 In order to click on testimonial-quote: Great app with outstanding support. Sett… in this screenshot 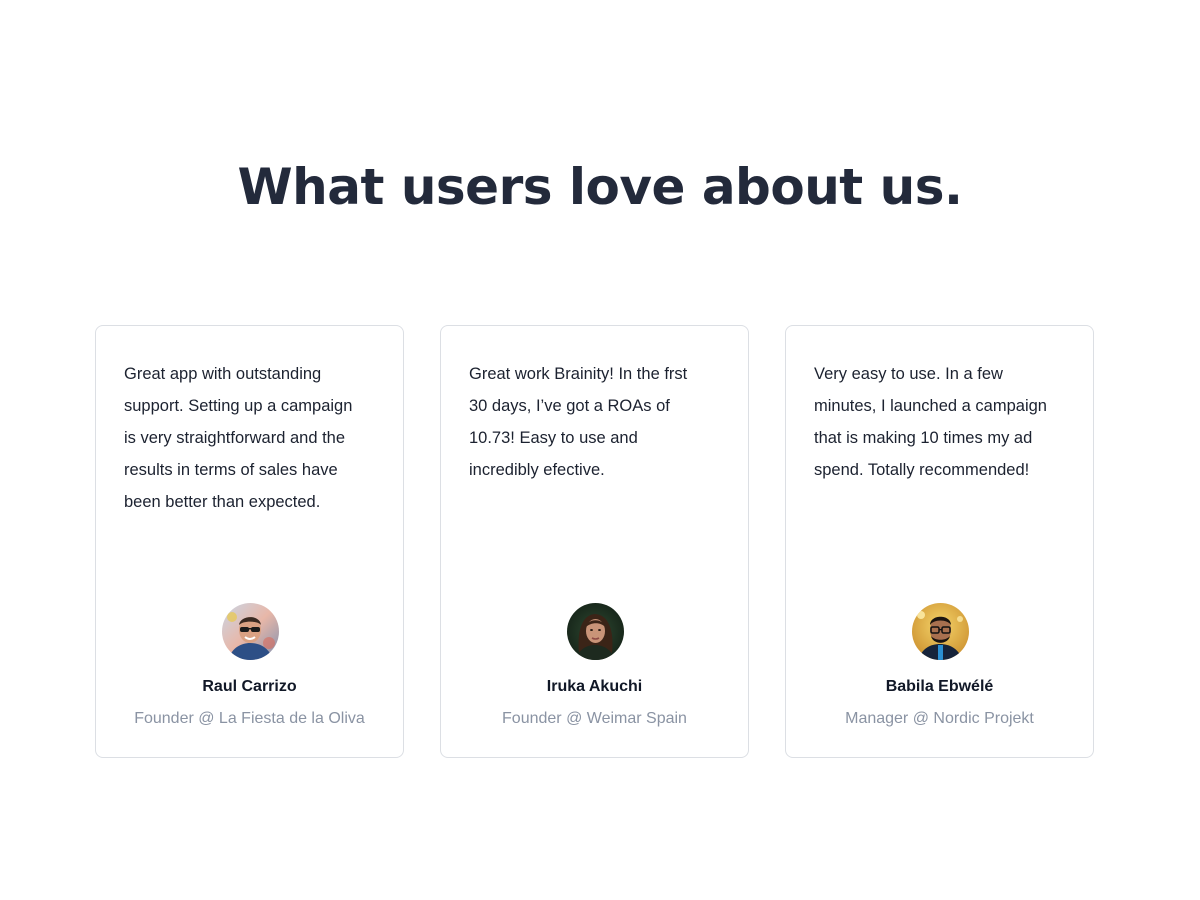, I will do `click(238, 438)`.